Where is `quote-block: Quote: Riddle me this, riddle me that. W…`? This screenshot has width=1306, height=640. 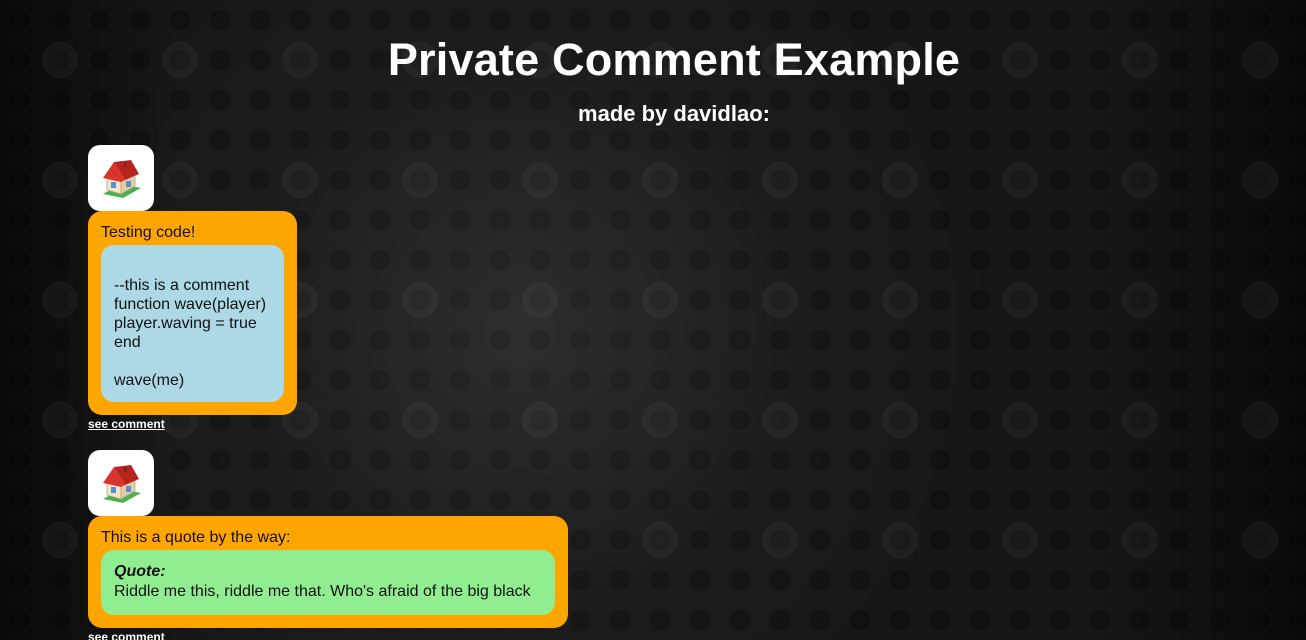
quote-block: Quote: Riddle me this, riddle me that. W… is located at coordinates (328, 582).